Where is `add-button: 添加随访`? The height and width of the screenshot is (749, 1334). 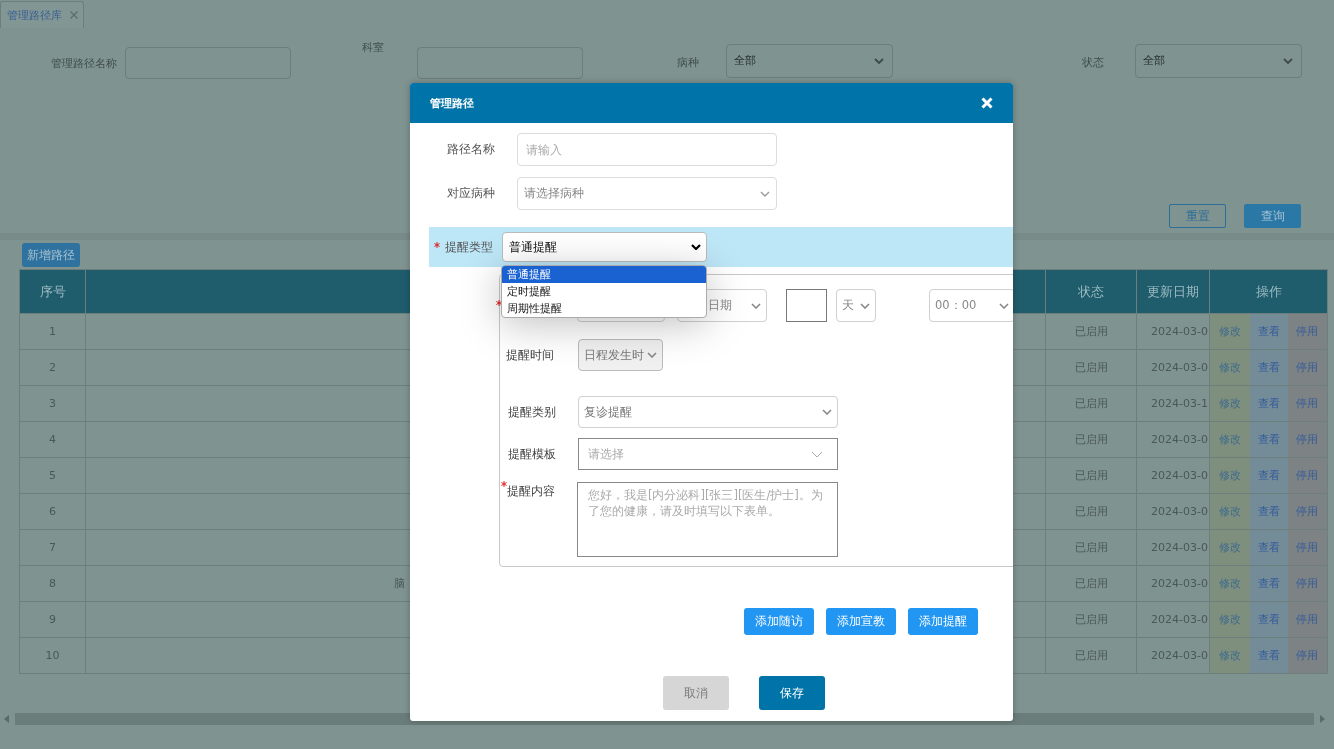 add-button: 添加随访 is located at coordinates (779, 621).